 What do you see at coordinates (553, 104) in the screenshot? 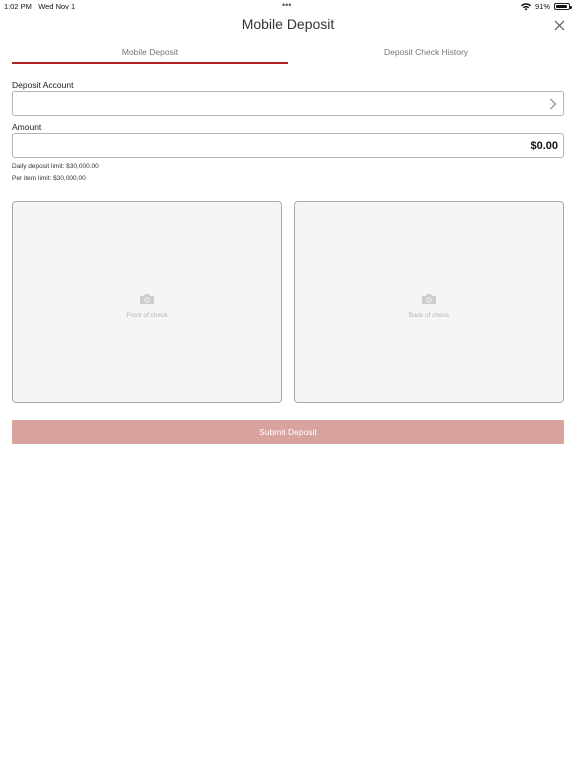
I see `chevron-right-icon` at bounding box center [553, 104].